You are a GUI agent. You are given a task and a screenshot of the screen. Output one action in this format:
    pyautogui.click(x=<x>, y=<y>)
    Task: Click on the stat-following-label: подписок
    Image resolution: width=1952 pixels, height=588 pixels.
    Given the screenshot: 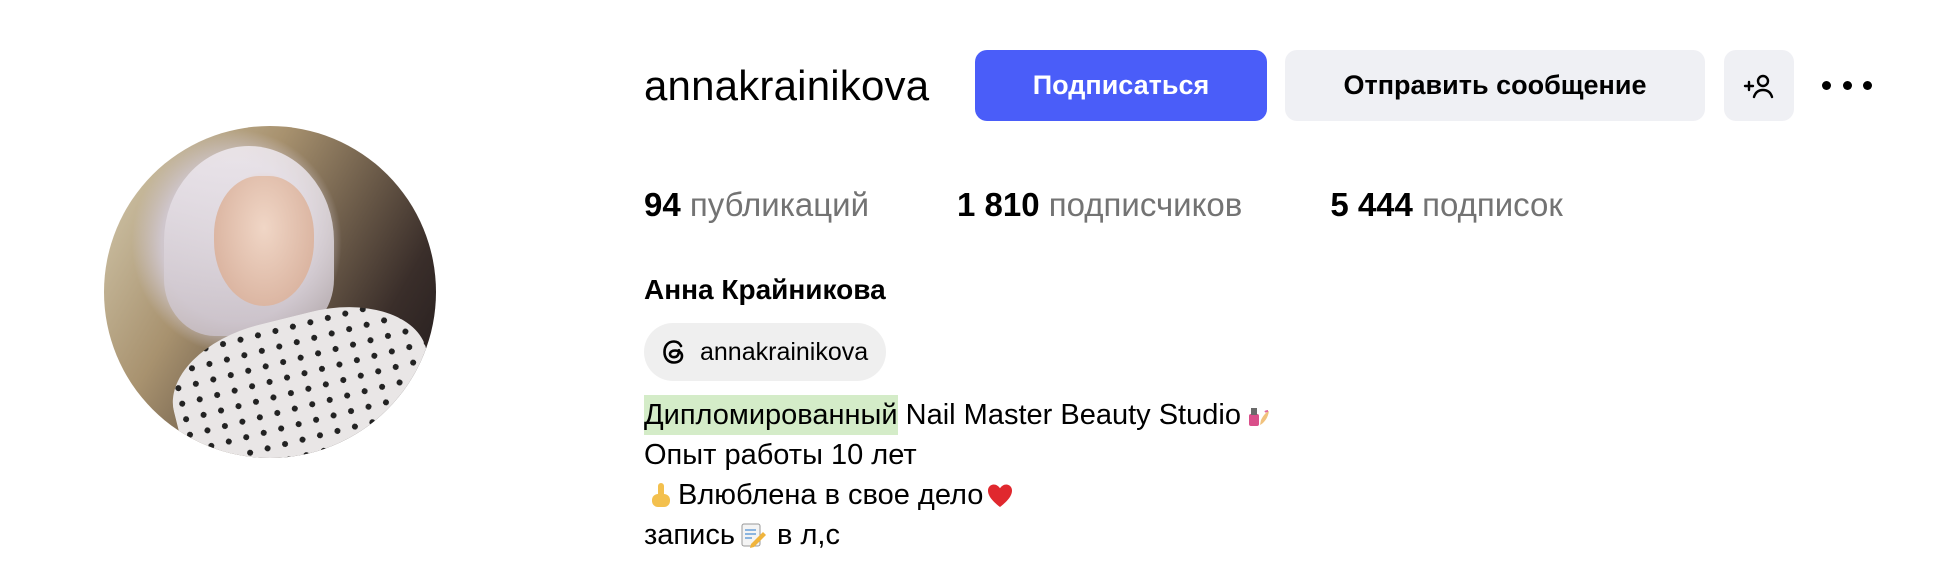 What is the action you would take?
    pyautogui.click(x=1492, y=204)
    